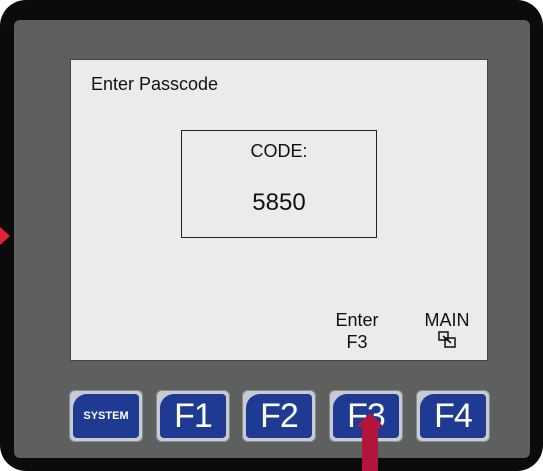  Describe the element at coordinates (357, 342) in the screenshot. I see `softkey-enter-key: F3` at that location.